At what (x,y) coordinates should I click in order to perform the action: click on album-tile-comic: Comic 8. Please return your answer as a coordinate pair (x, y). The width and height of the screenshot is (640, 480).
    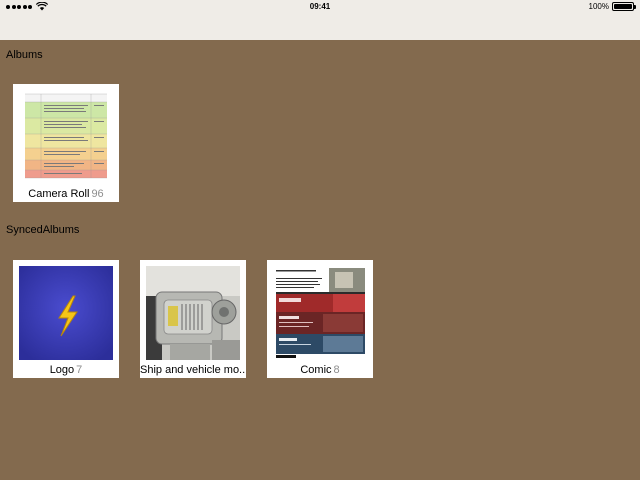
    Looking at the image, I should click on (320, 319).